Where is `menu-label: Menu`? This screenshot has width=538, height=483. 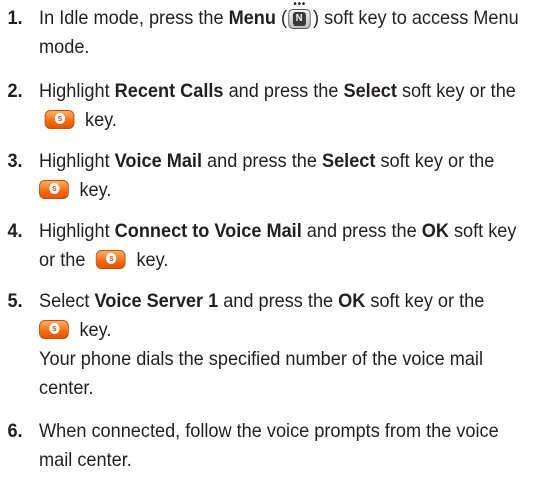
menu-label: Menu is located at coordinates (252, 18).